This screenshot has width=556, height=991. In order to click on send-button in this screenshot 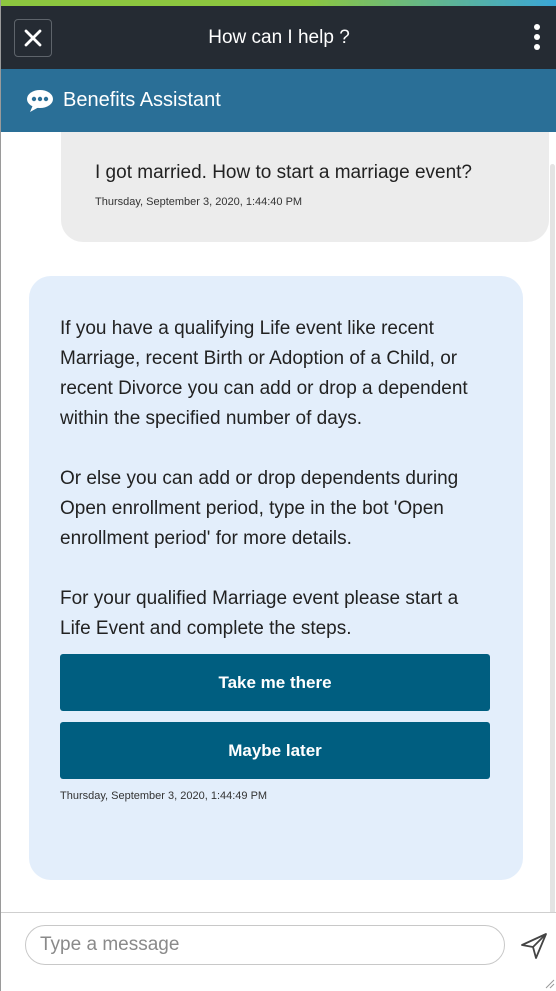, I will do `click(534, 946)`.